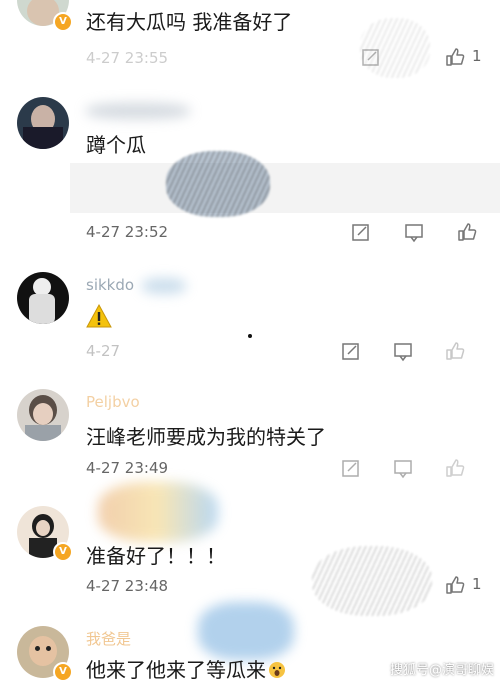  Describe the element at coordinates (127, 468) in the screenshot. I see `comment-time: 4-27 23:49` at that location.